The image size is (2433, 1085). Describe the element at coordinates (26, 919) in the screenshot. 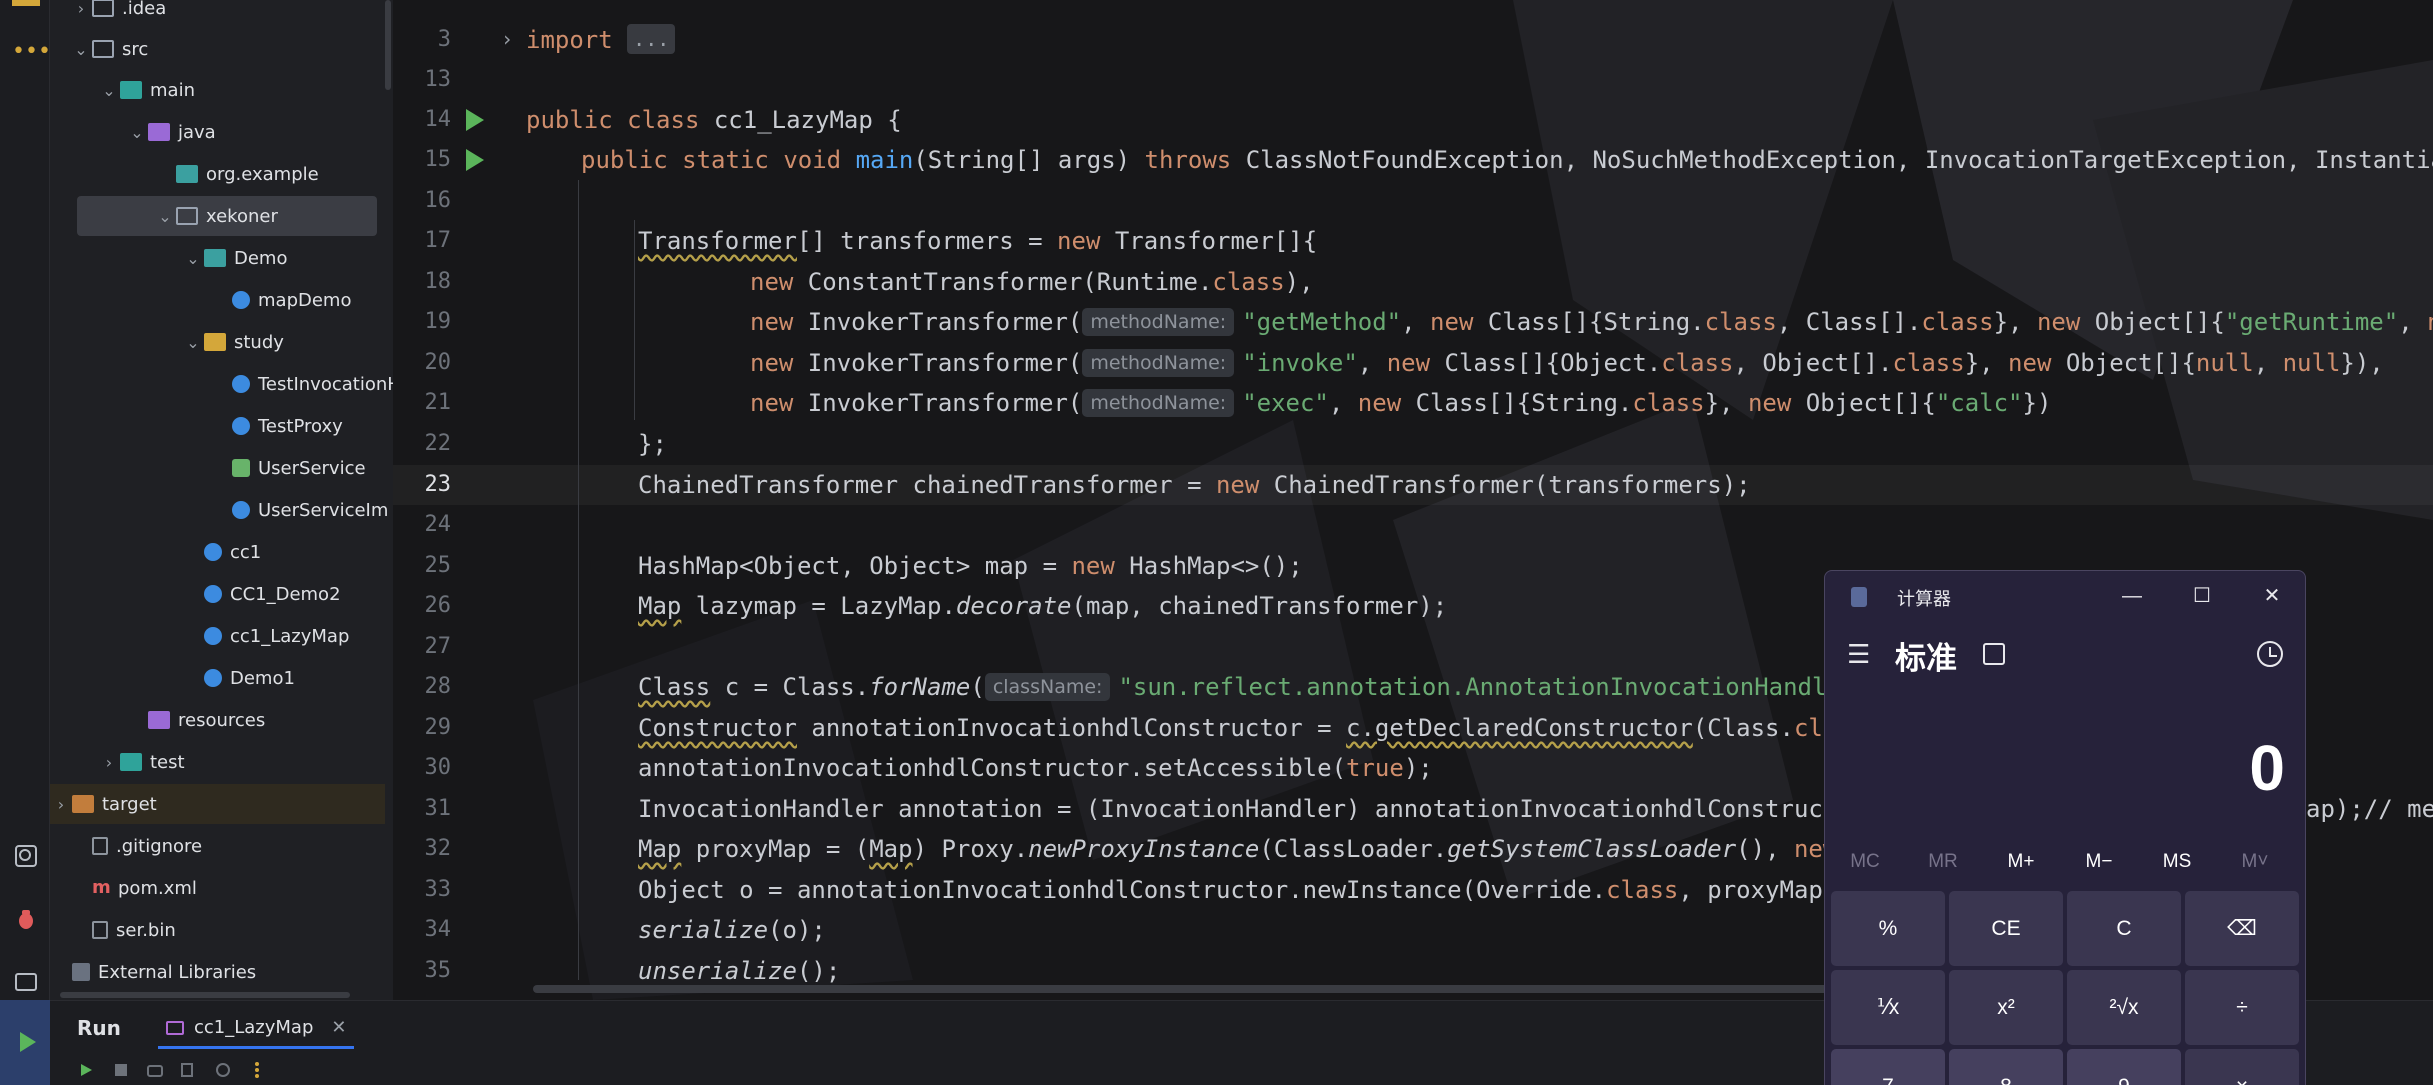

I see `debug-icon` at that location.